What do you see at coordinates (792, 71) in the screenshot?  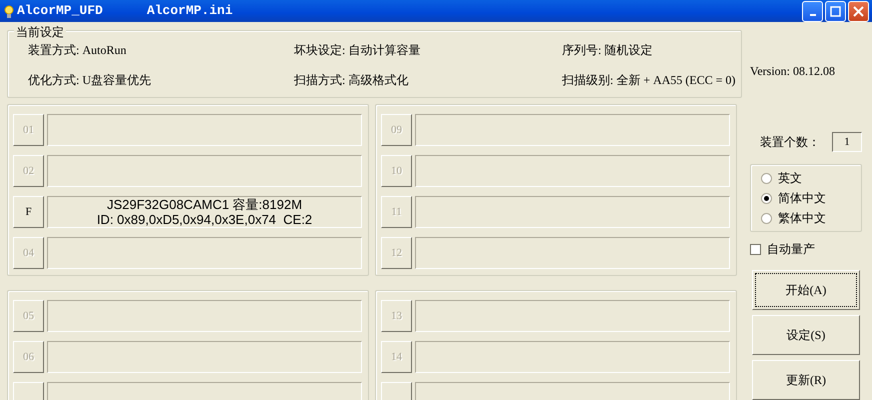 I see `version-text: Version: 08.12.08` at bounding box center [792, 71].